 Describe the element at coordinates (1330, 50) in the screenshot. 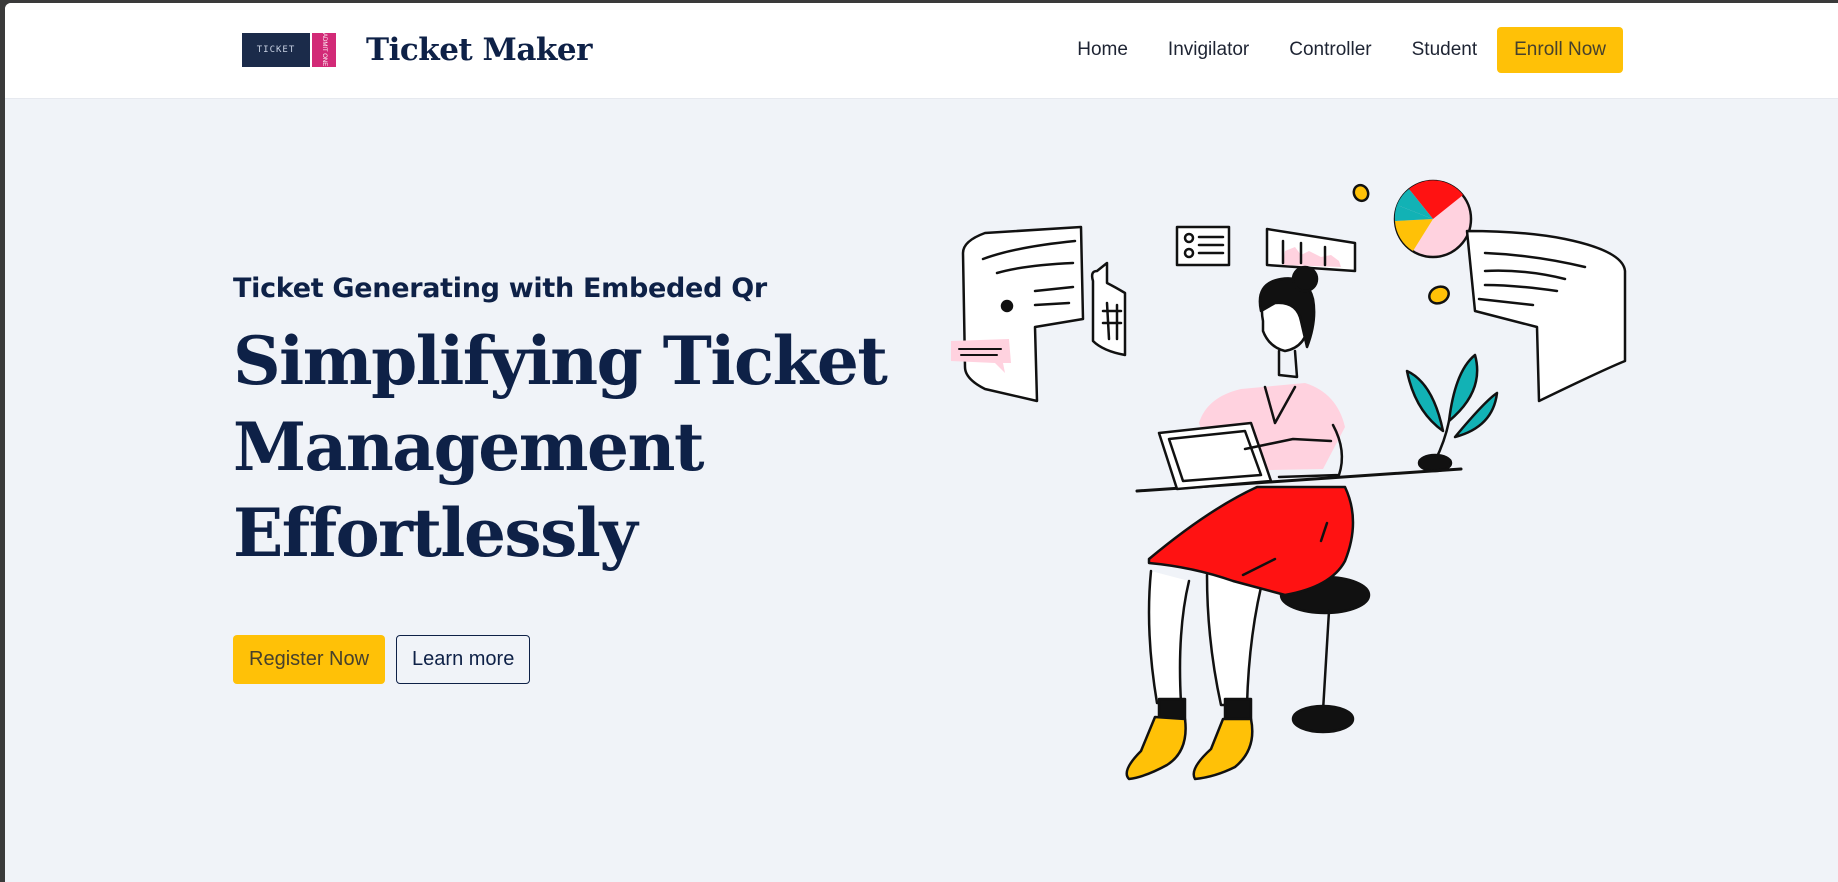

I see `nav-item-controller: Controller` at that location.